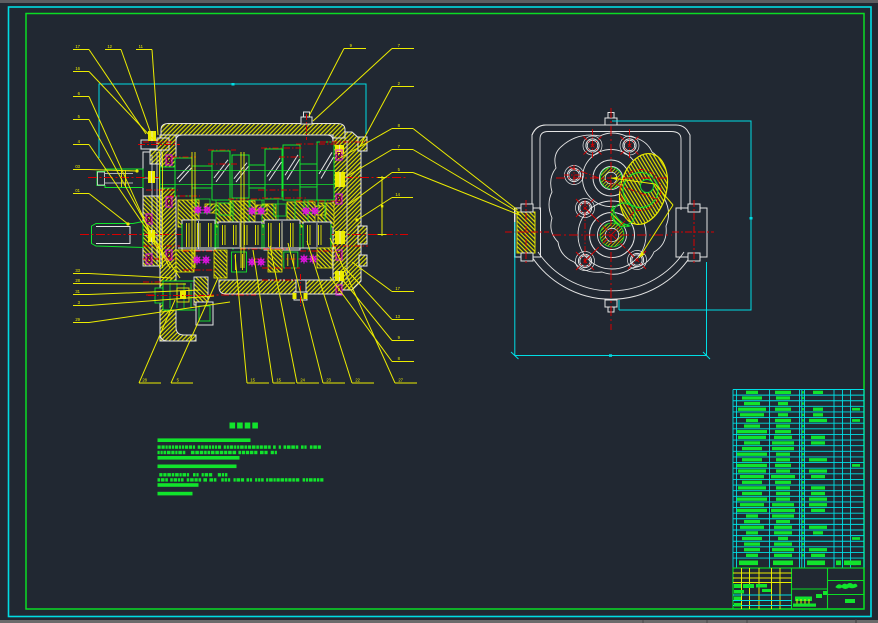  I want to click on svg-text: 23, so click(328, 380).